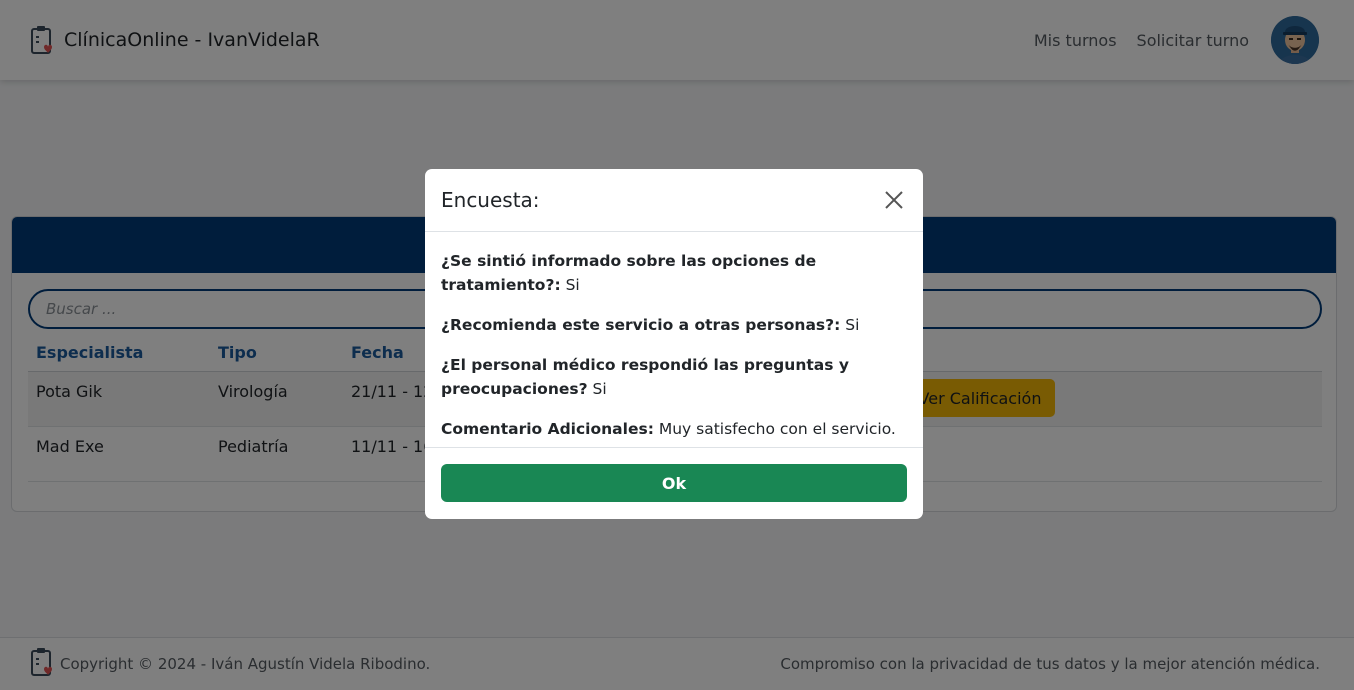 The image size is (1354, 690). I want to click on survey-answer: Muy satisfecho con el servicio., so click(777, 429).